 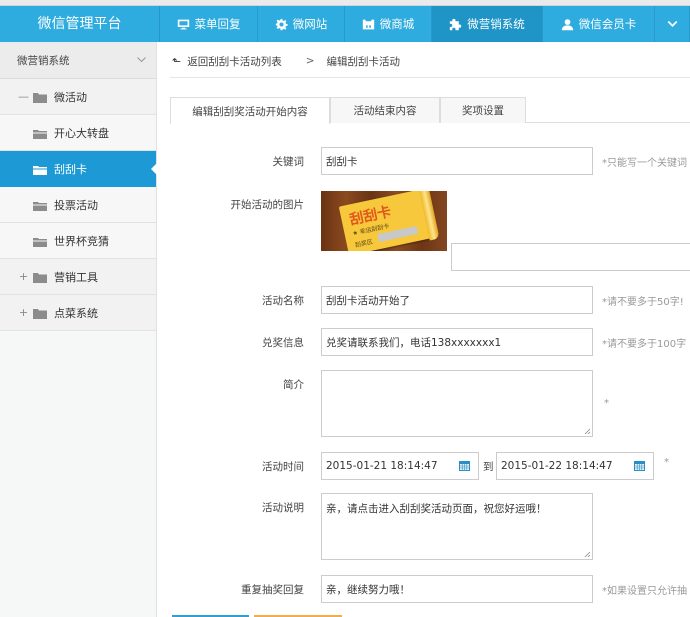 I want to click on tab-start-content: 编辑刮刮奖活动开始内容, so click(x=250, y=110).